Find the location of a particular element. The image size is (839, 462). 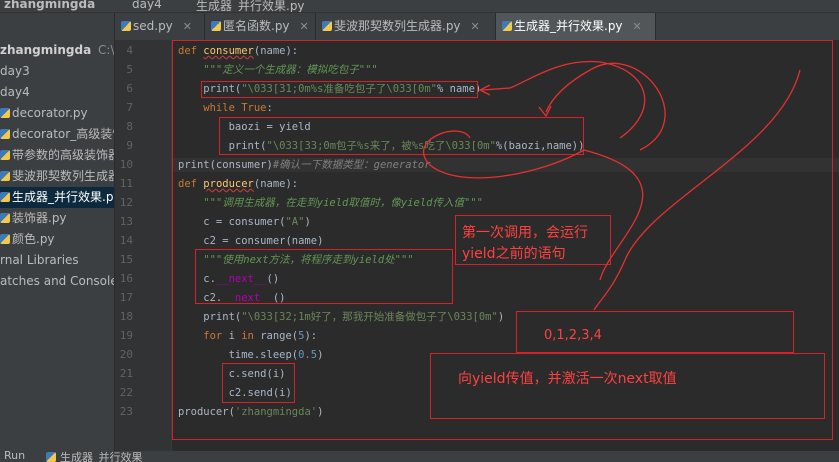

tree-item-day3: day3 is located at coordinates (57, 71).